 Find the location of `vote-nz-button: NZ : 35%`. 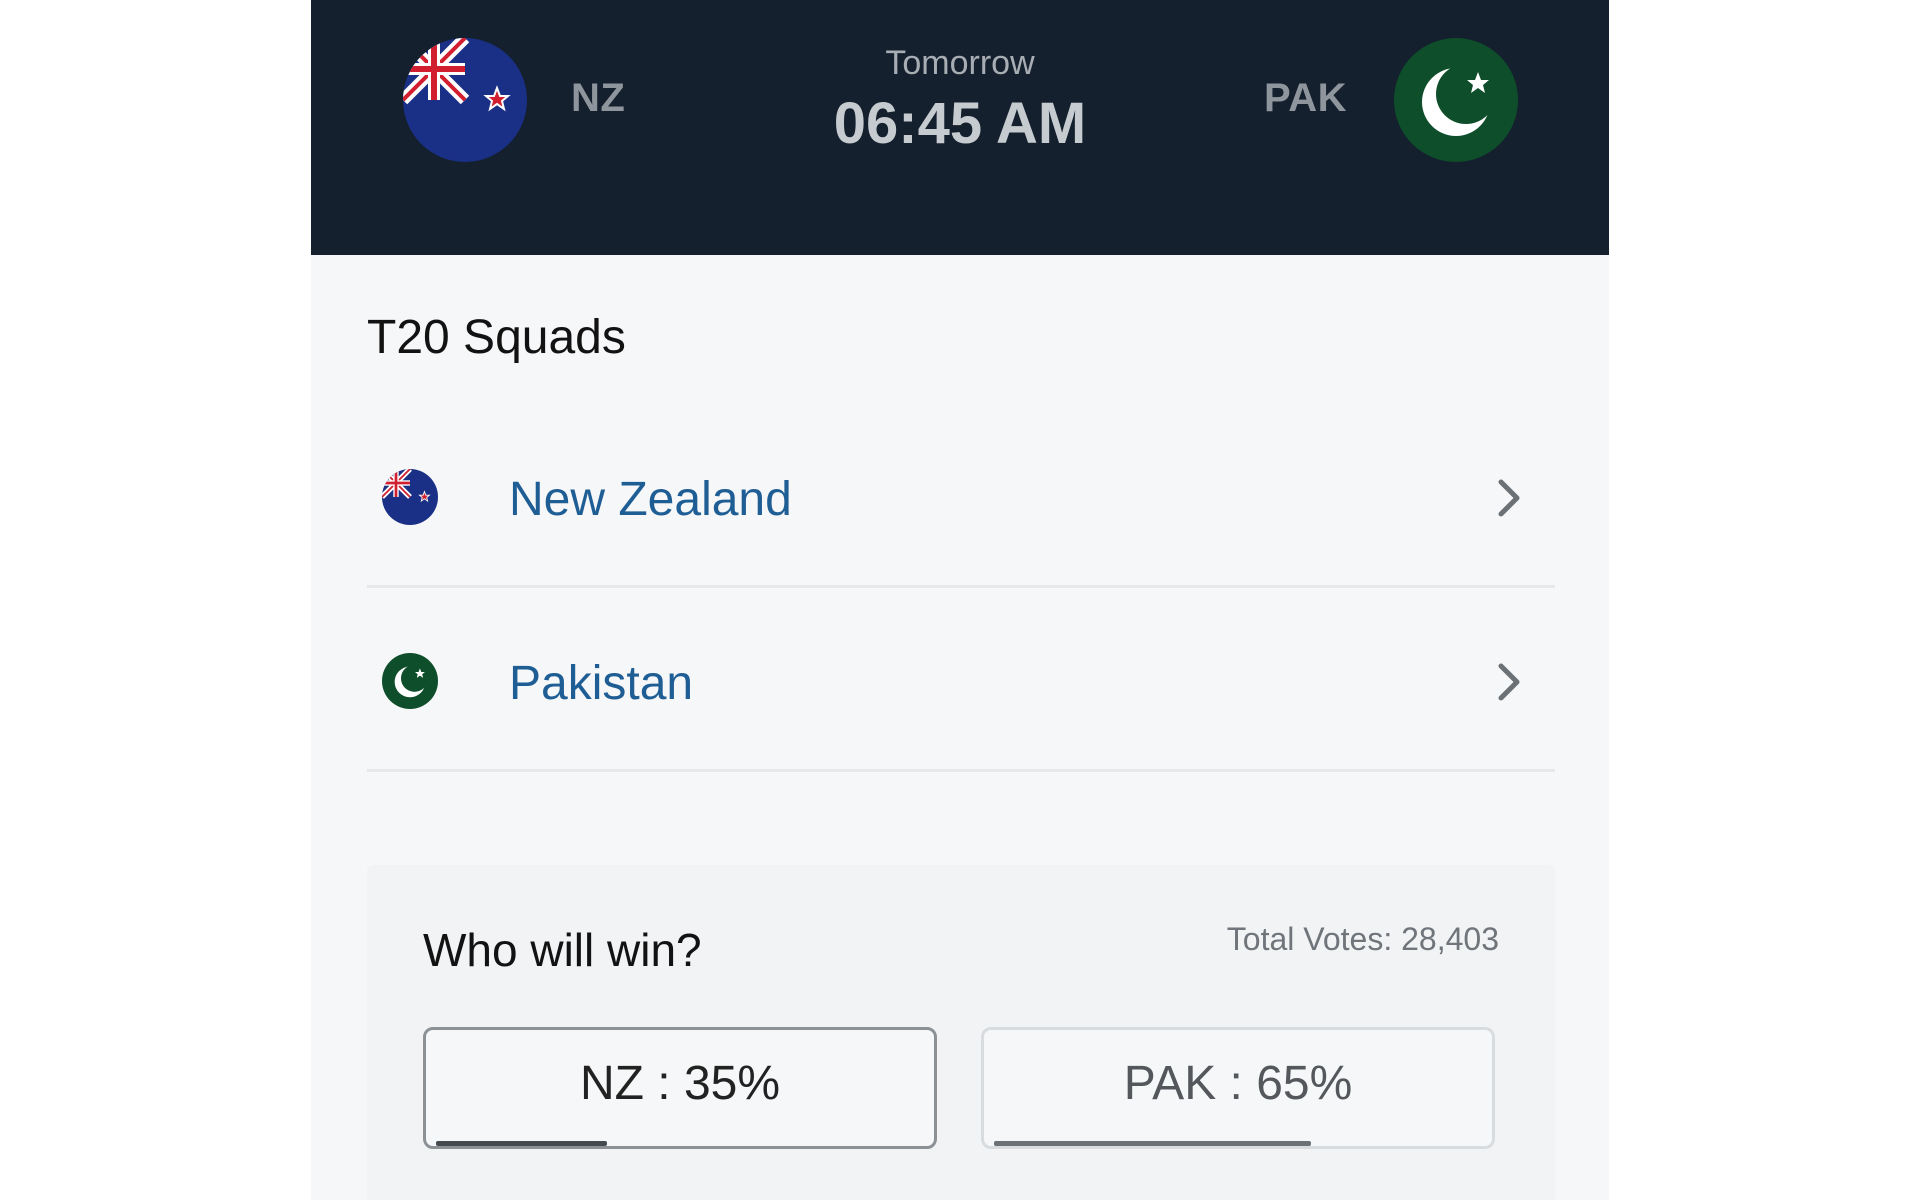

vote-nz-button: NZ : 35% is located at coordinates (680, 1088).